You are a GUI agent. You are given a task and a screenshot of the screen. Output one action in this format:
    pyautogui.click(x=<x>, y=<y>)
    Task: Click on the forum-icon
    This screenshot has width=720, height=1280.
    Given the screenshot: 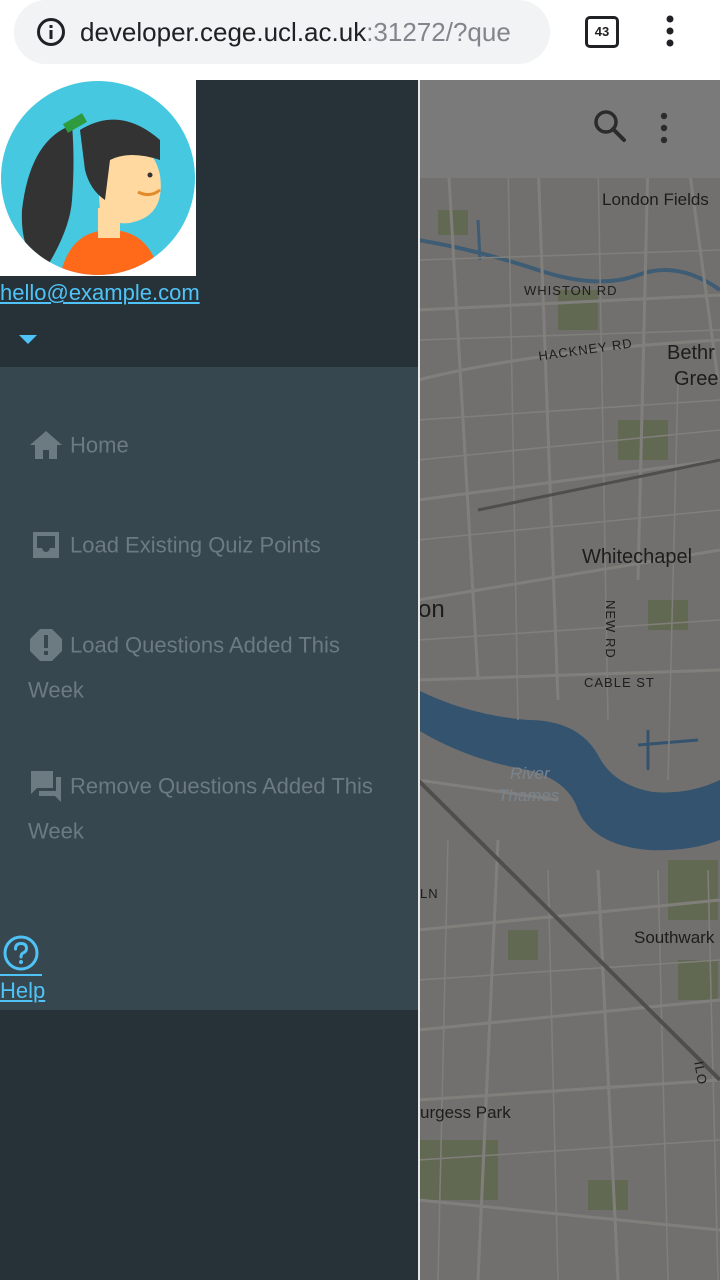 What is the action you would take?
    pyautogui.click(x=46, y=787)
    